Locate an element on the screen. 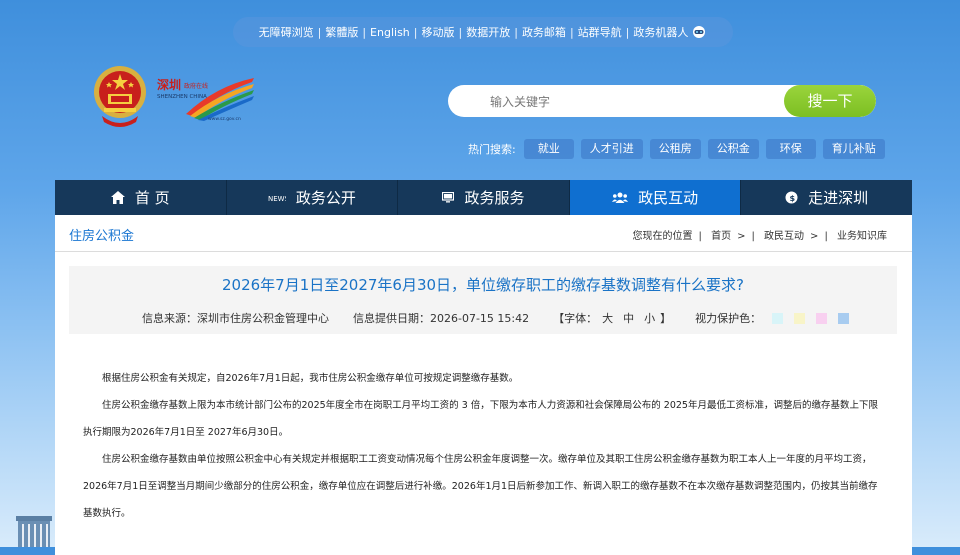 This screenshot has width=960, height=555. eye-color-cyan is located at coordinates (778, 318).